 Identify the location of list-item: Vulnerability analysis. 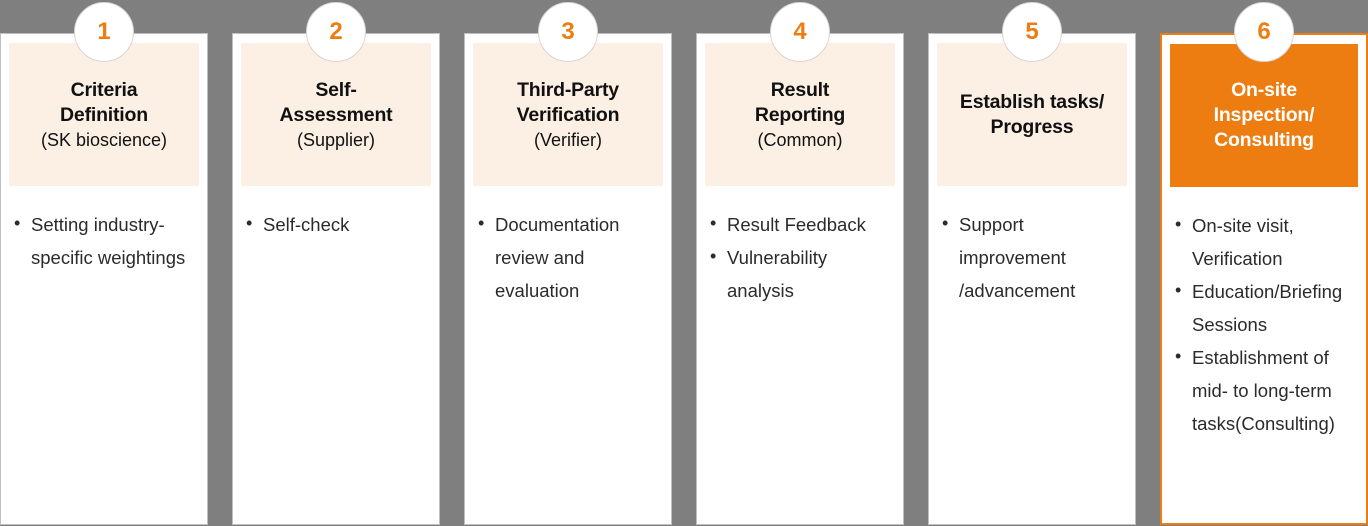
(801, 273).